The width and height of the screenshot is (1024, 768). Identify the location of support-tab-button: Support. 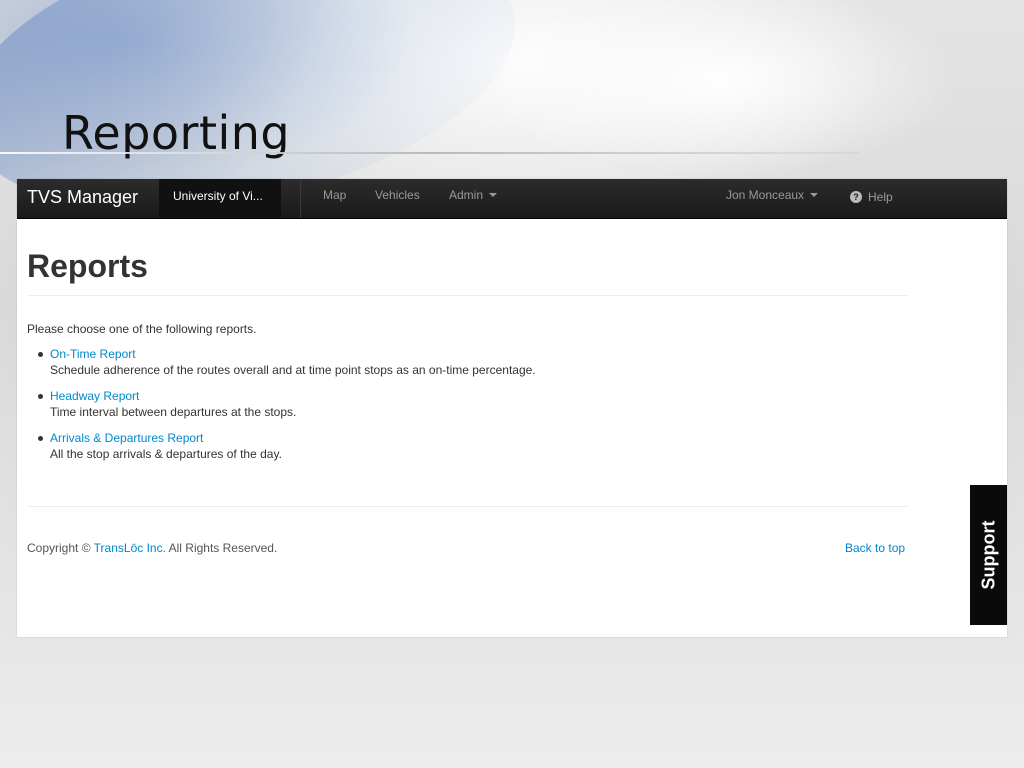
(988, 555).